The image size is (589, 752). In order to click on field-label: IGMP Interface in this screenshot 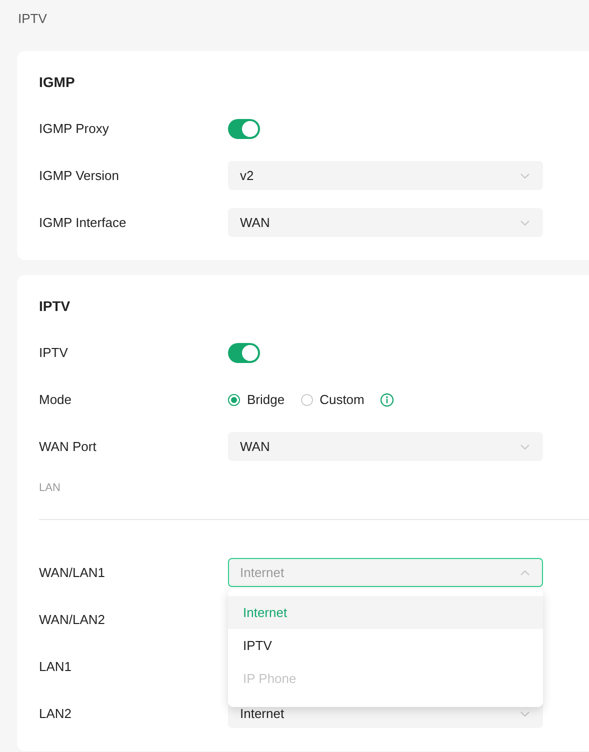, I will do `click(83, 222)`.